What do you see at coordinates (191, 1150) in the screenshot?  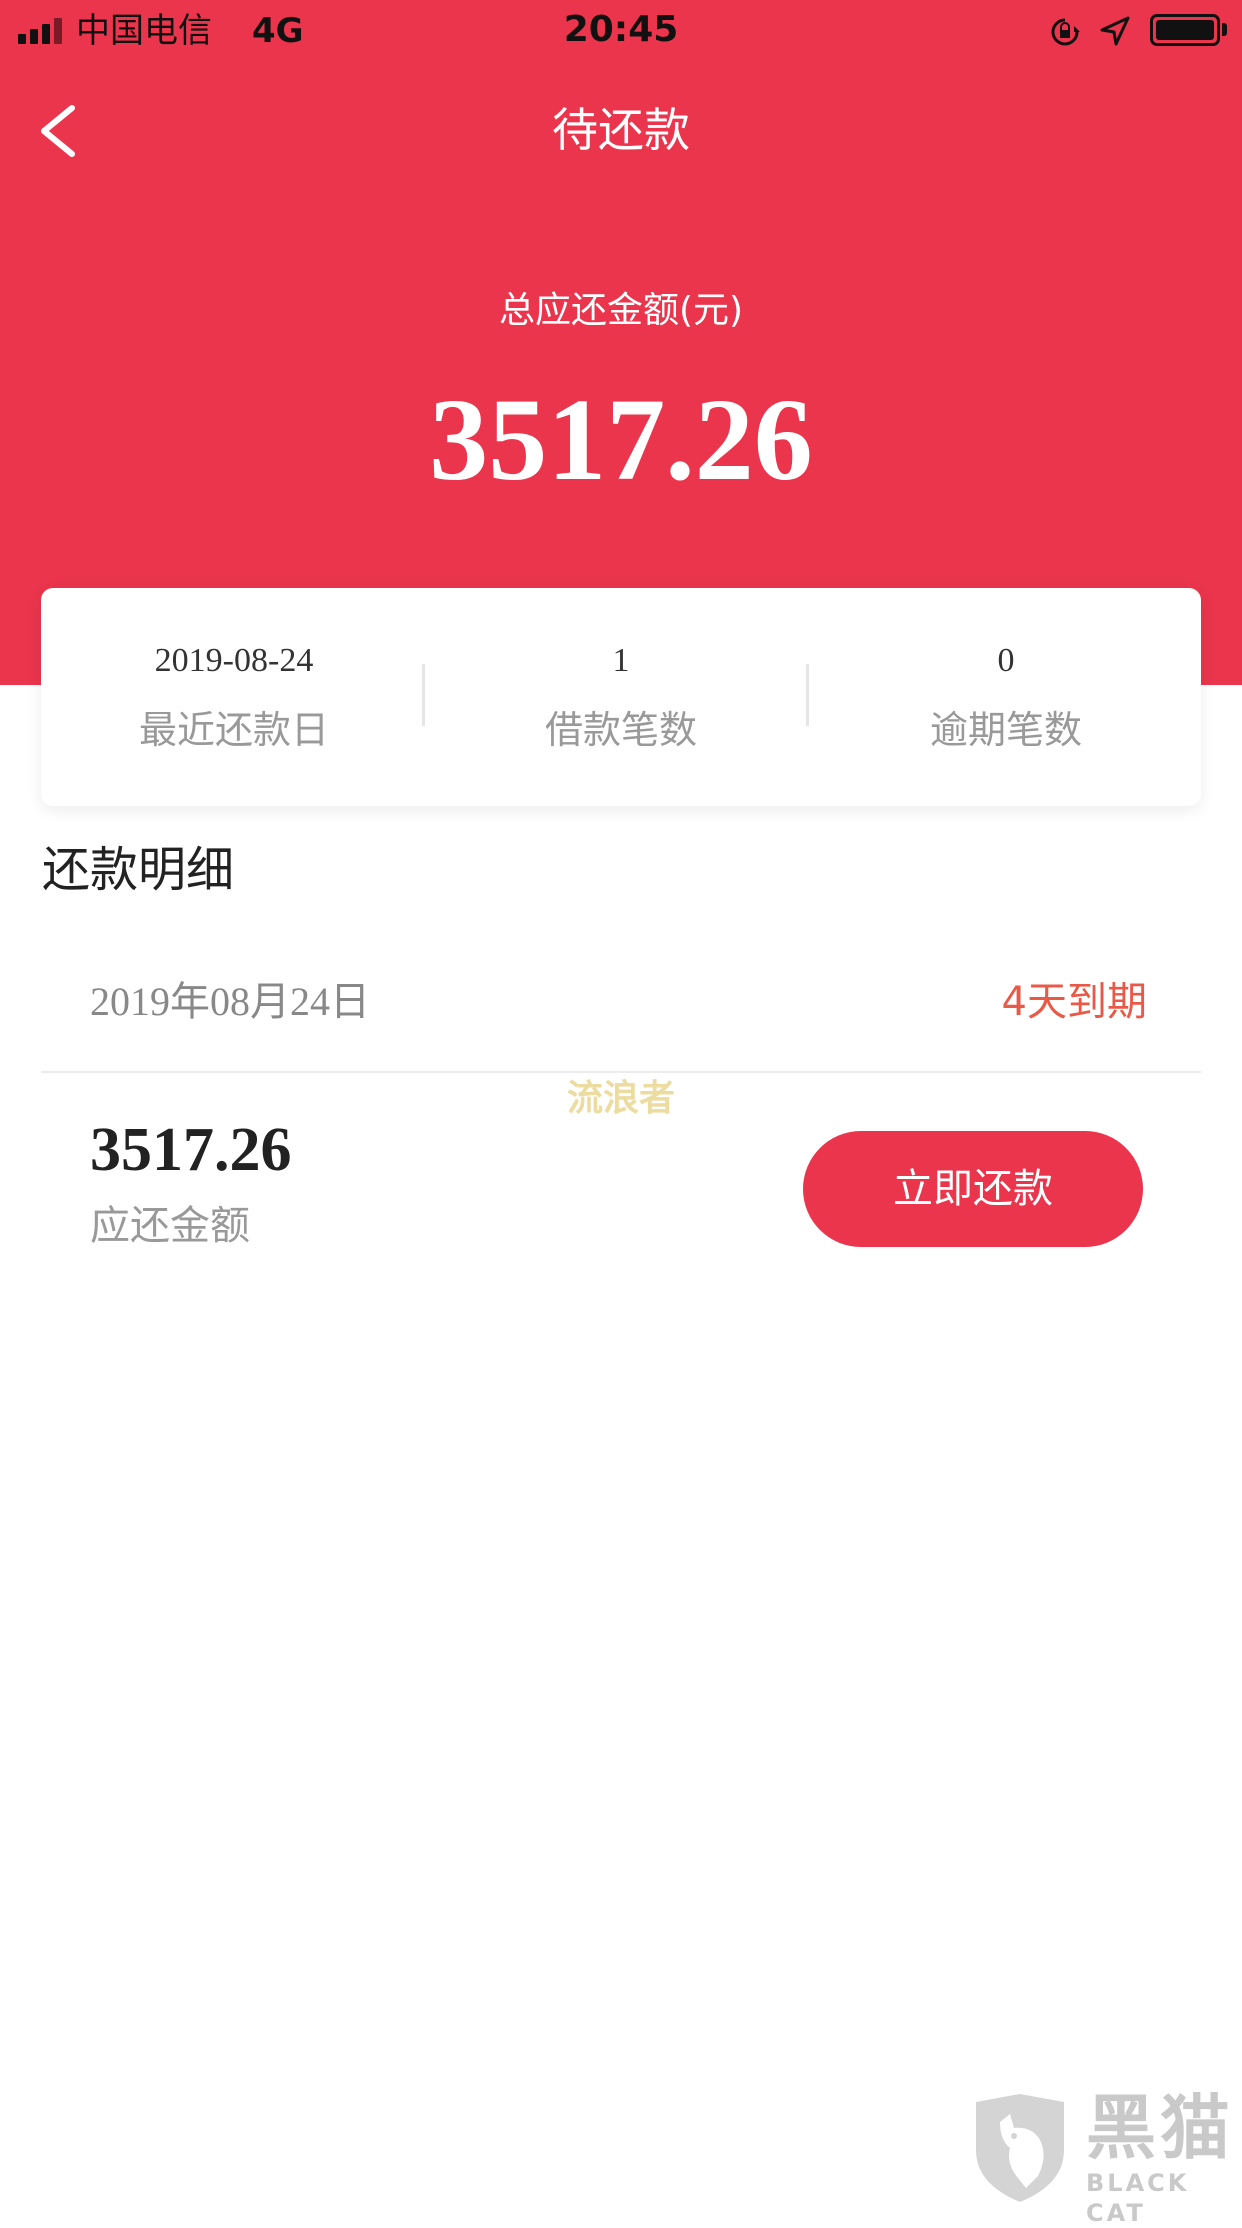 I see `repayment-amount: 3517.26` at bounding box center [191, 1150].